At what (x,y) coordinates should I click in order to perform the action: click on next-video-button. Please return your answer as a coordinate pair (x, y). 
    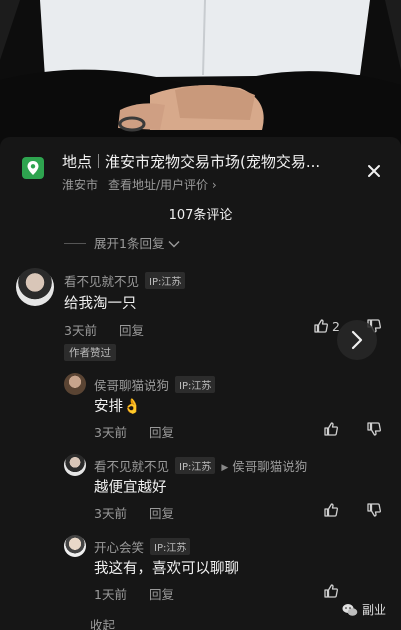
    Looking at the image, I should click on (357, 340).